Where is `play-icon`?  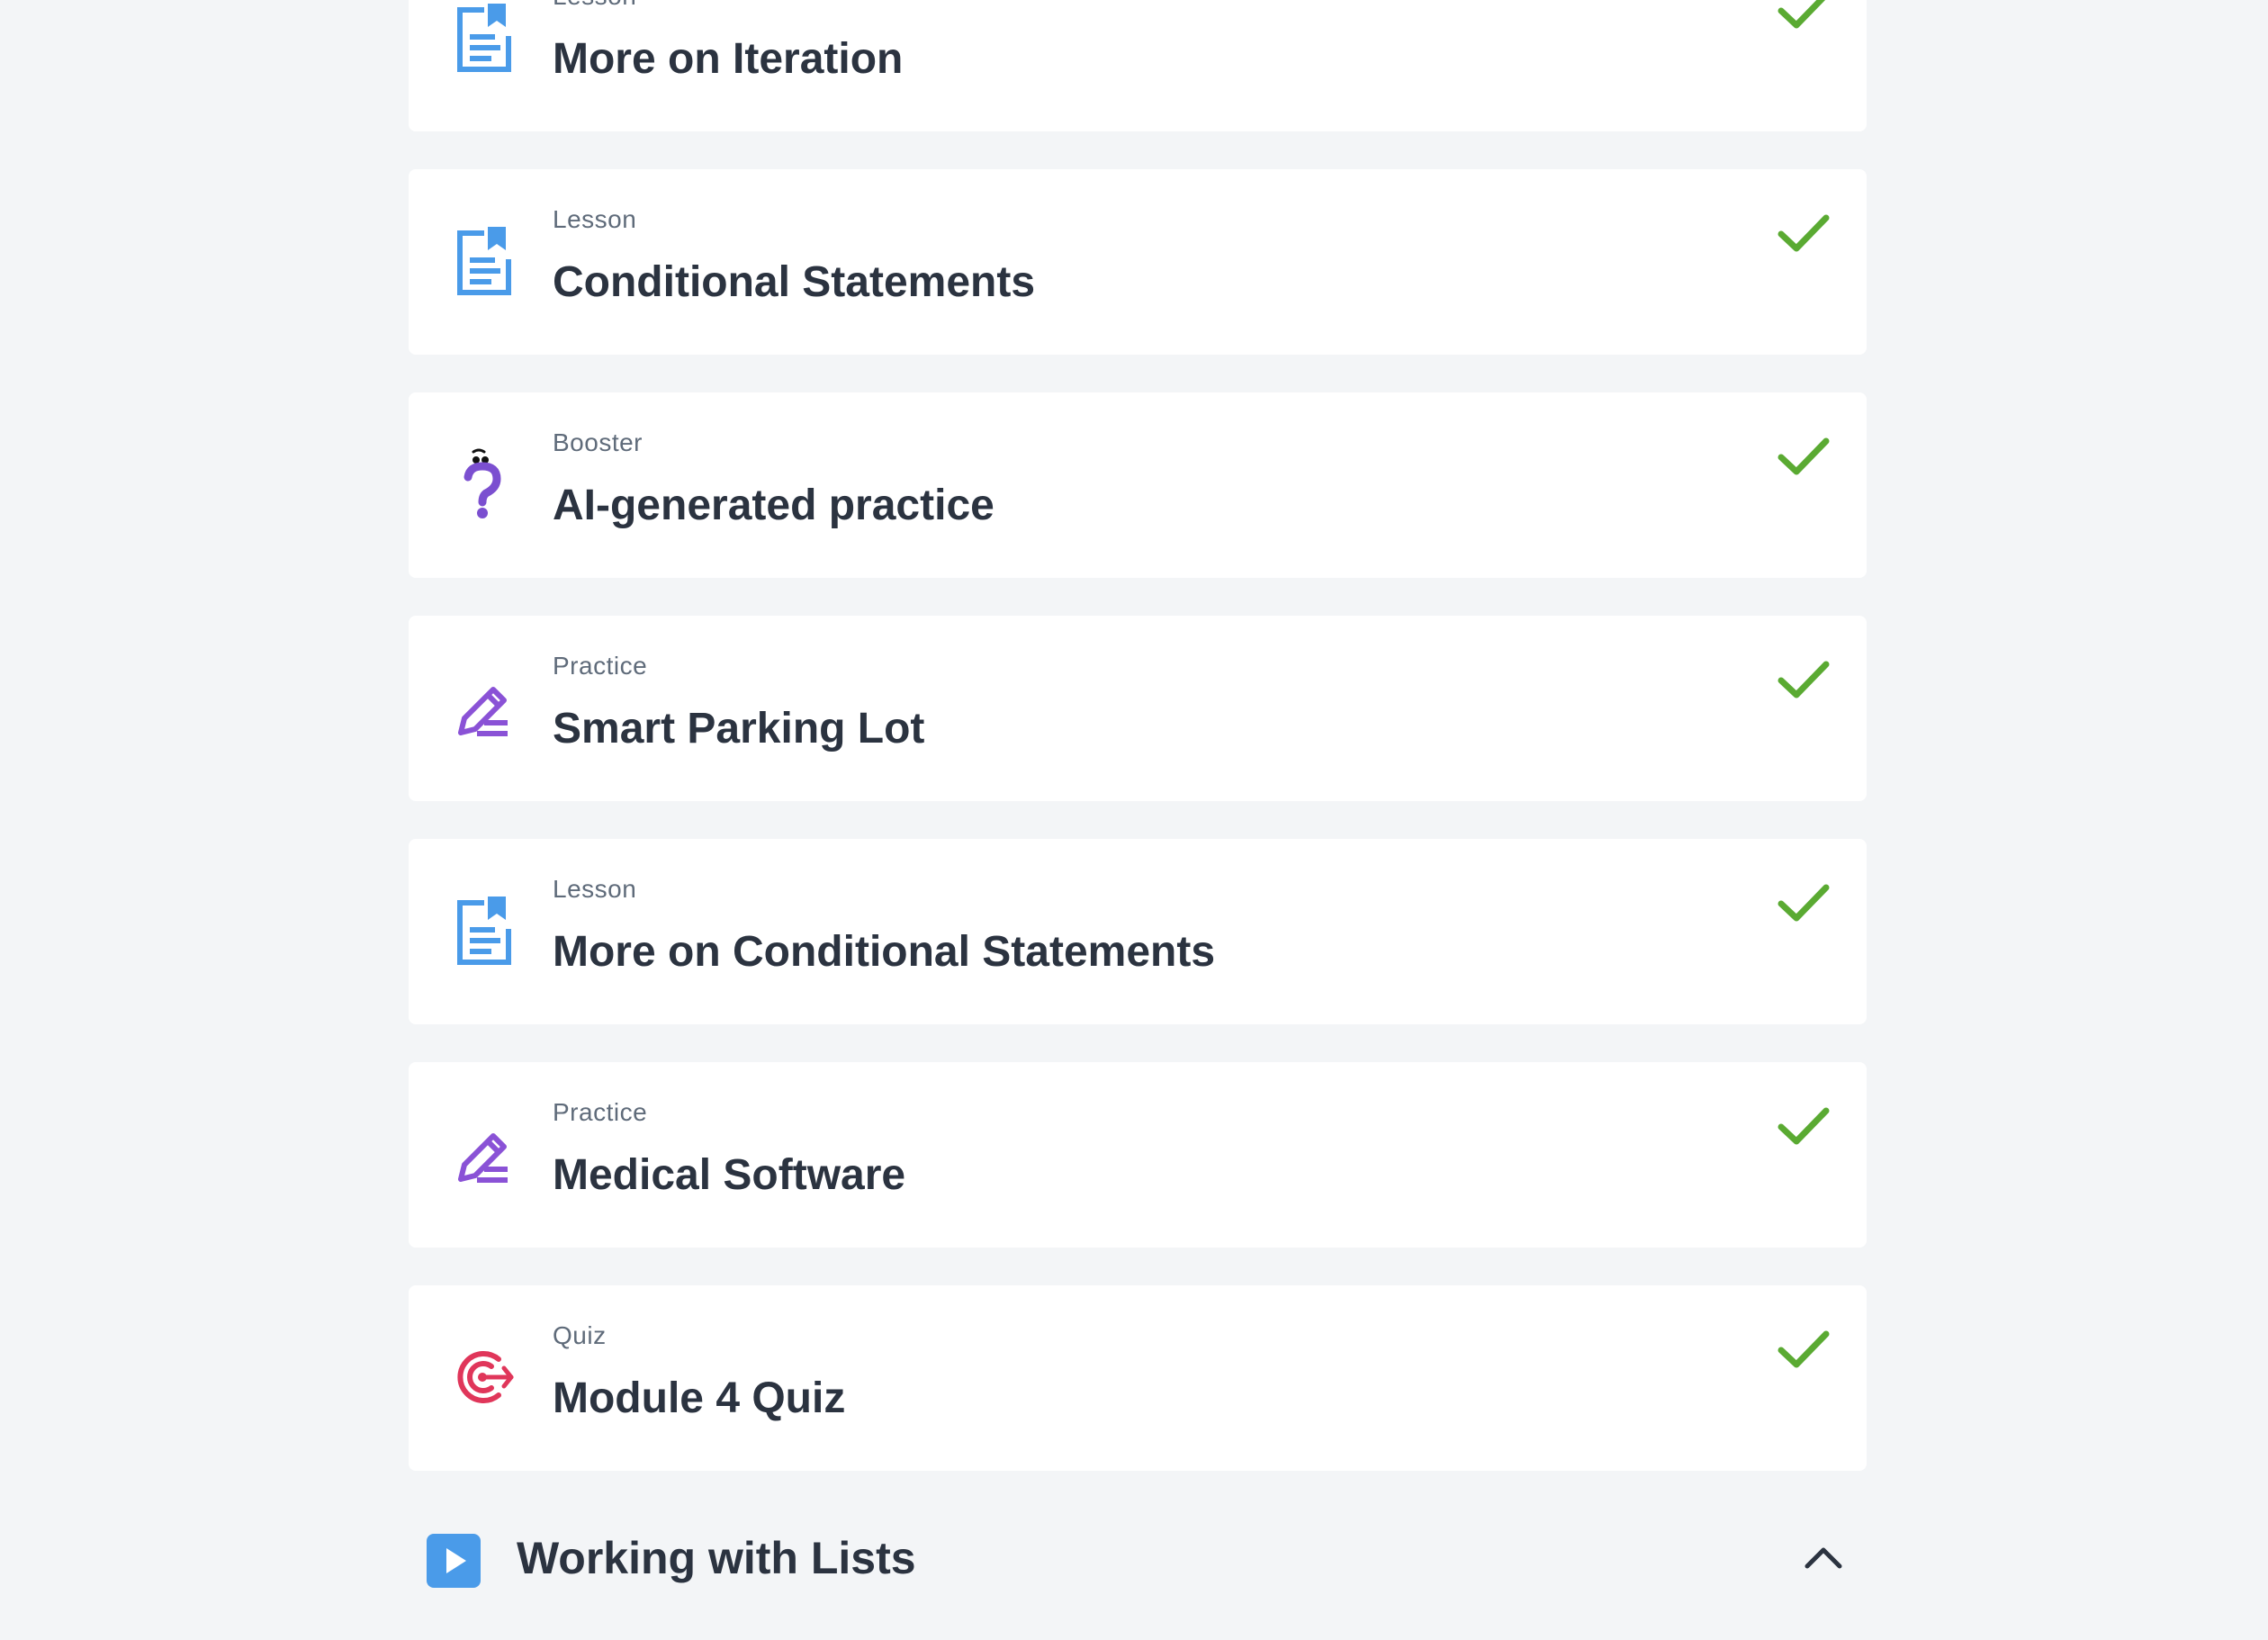
play-icon is located at coordinates (454, 1561).